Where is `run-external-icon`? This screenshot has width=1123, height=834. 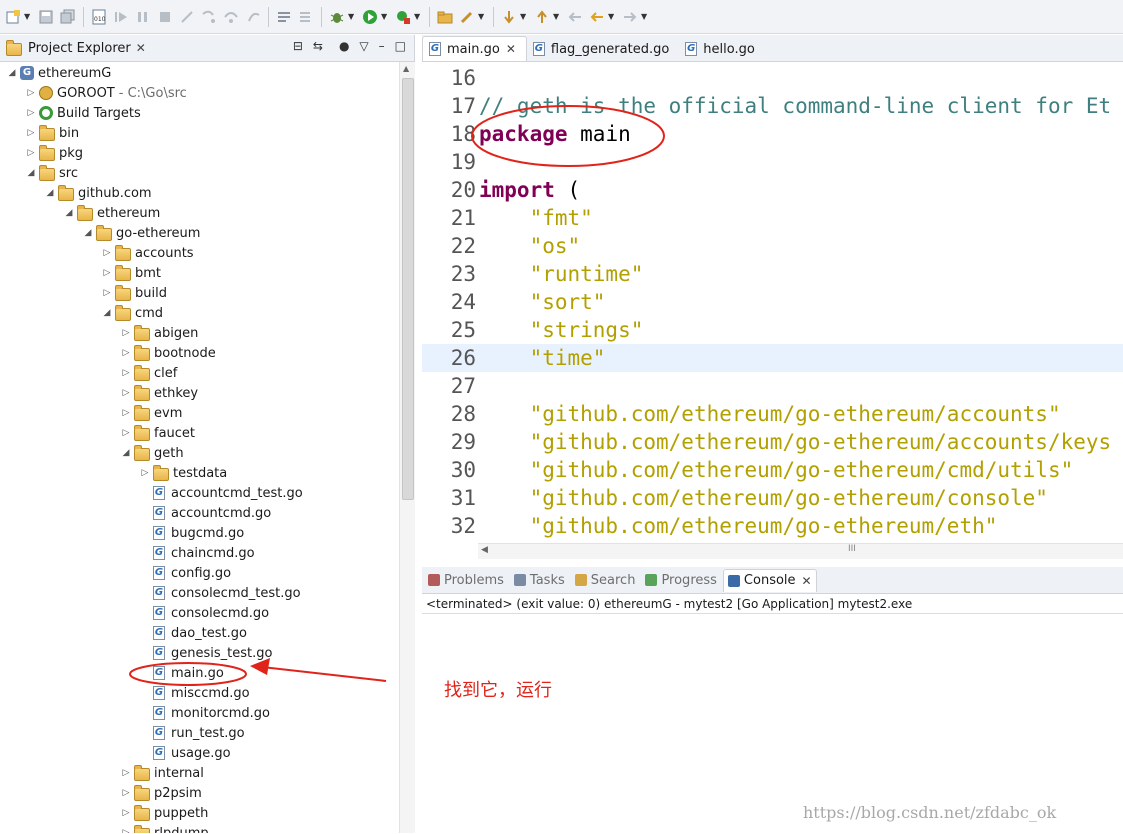 run-external-icon is located at coordinates (403, 17).